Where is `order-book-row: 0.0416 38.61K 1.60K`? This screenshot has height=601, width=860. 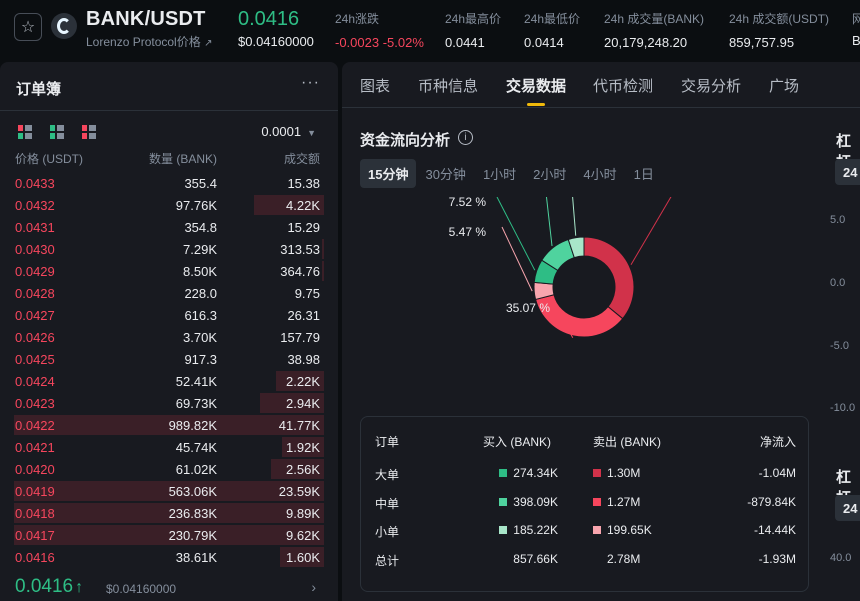
order-book-row: 0.0416 38.61K 1.60K is located at coordinates (169, 557).